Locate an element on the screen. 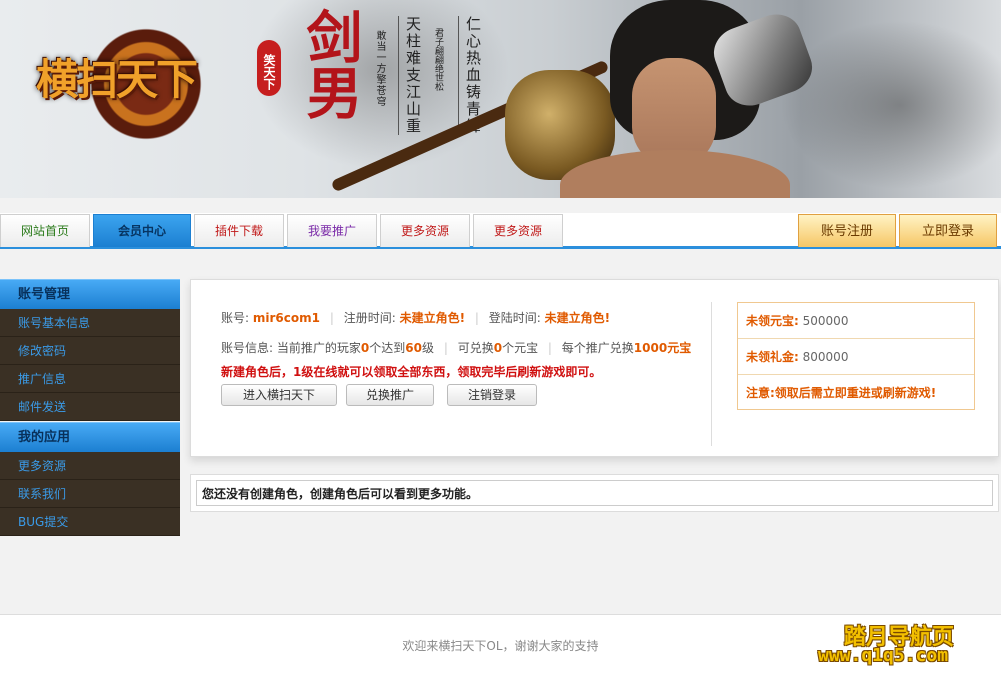  info-text-c: 级 is located at coordinates (427, 348).